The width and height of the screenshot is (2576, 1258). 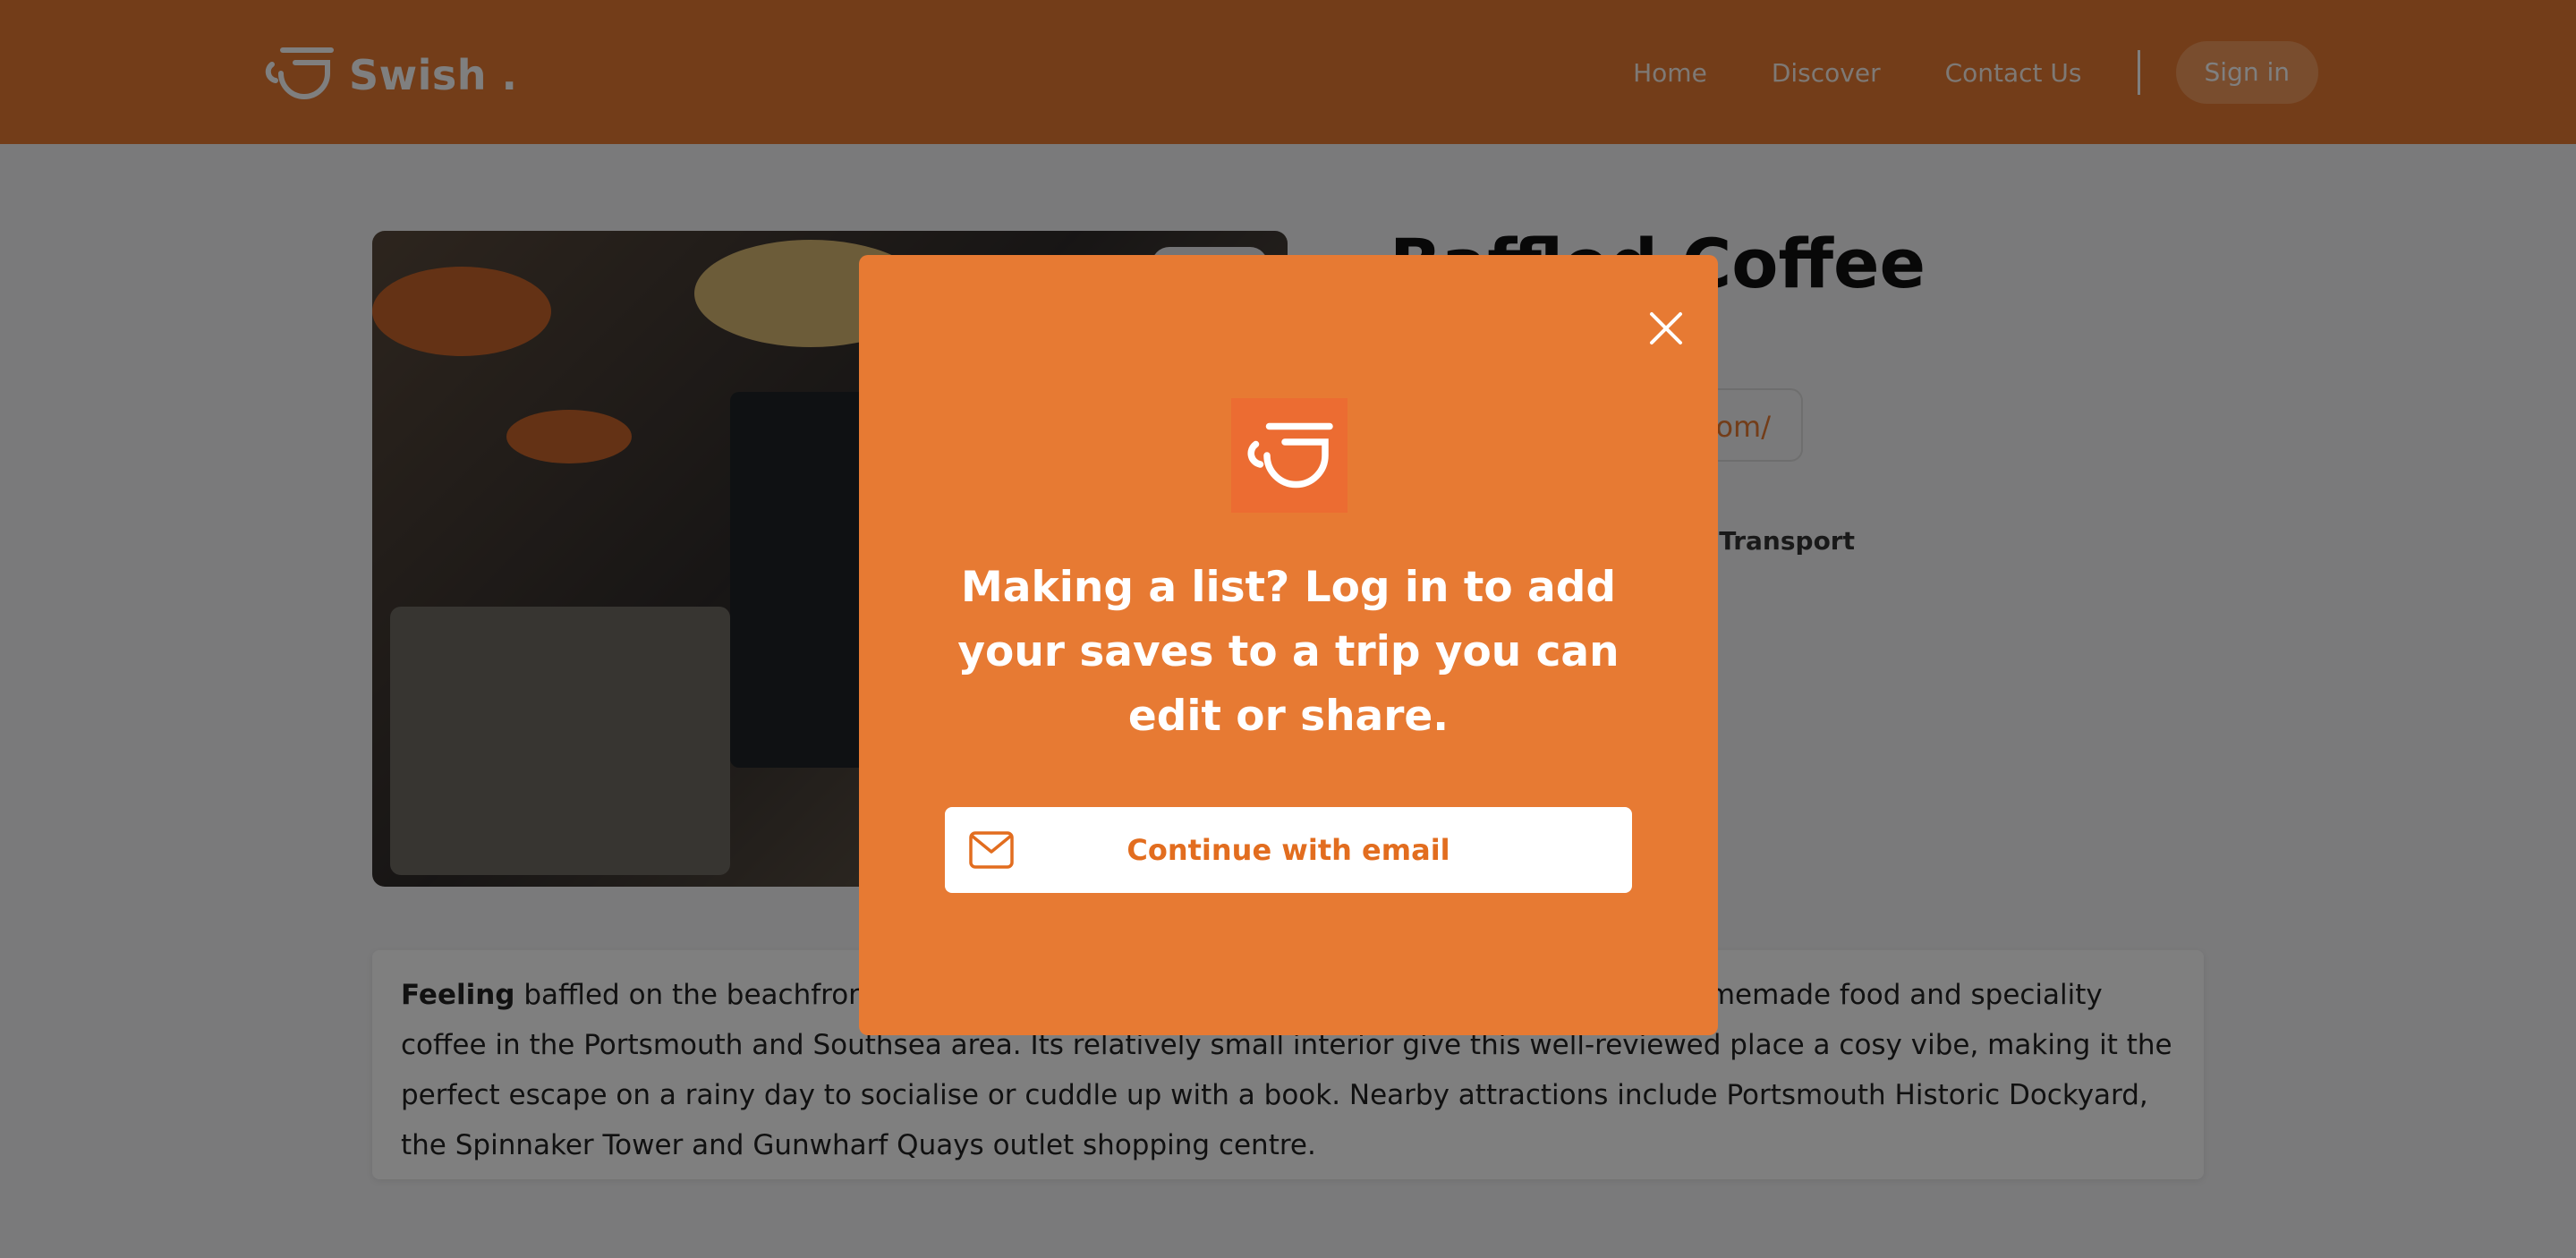 I want to click on continue-with-email-button: Continue with email, so click(x=1288, y=850).